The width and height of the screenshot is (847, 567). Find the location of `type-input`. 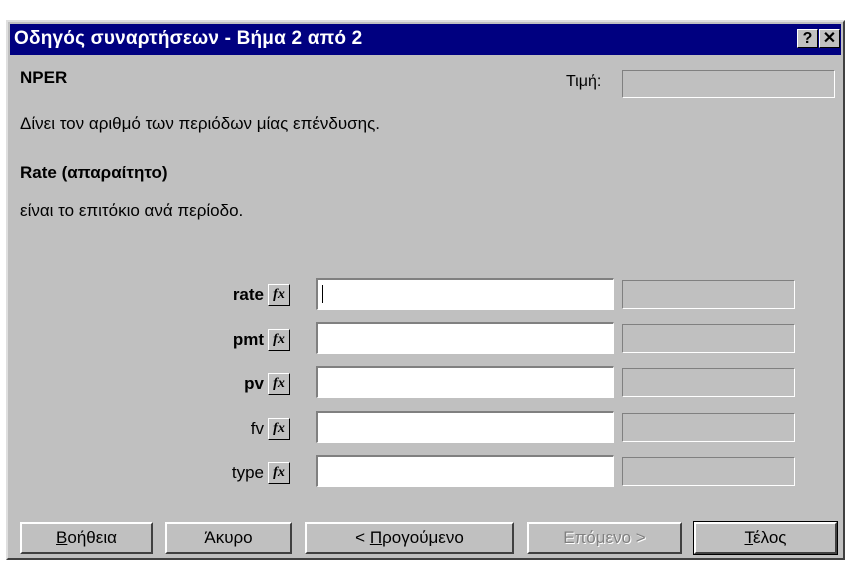

type-input is located at coordinates (465, 471).